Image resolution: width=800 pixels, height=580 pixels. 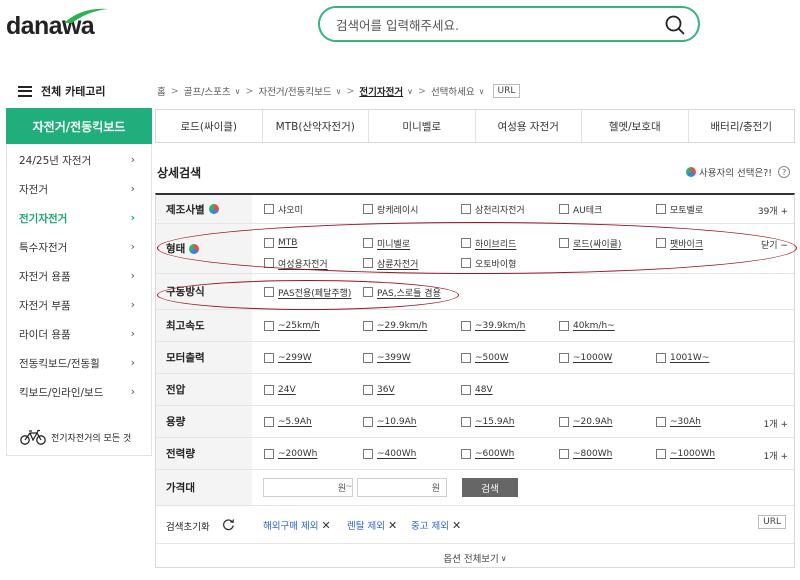 I want to click on filter-option: MTB, so click(x=280, y=243).